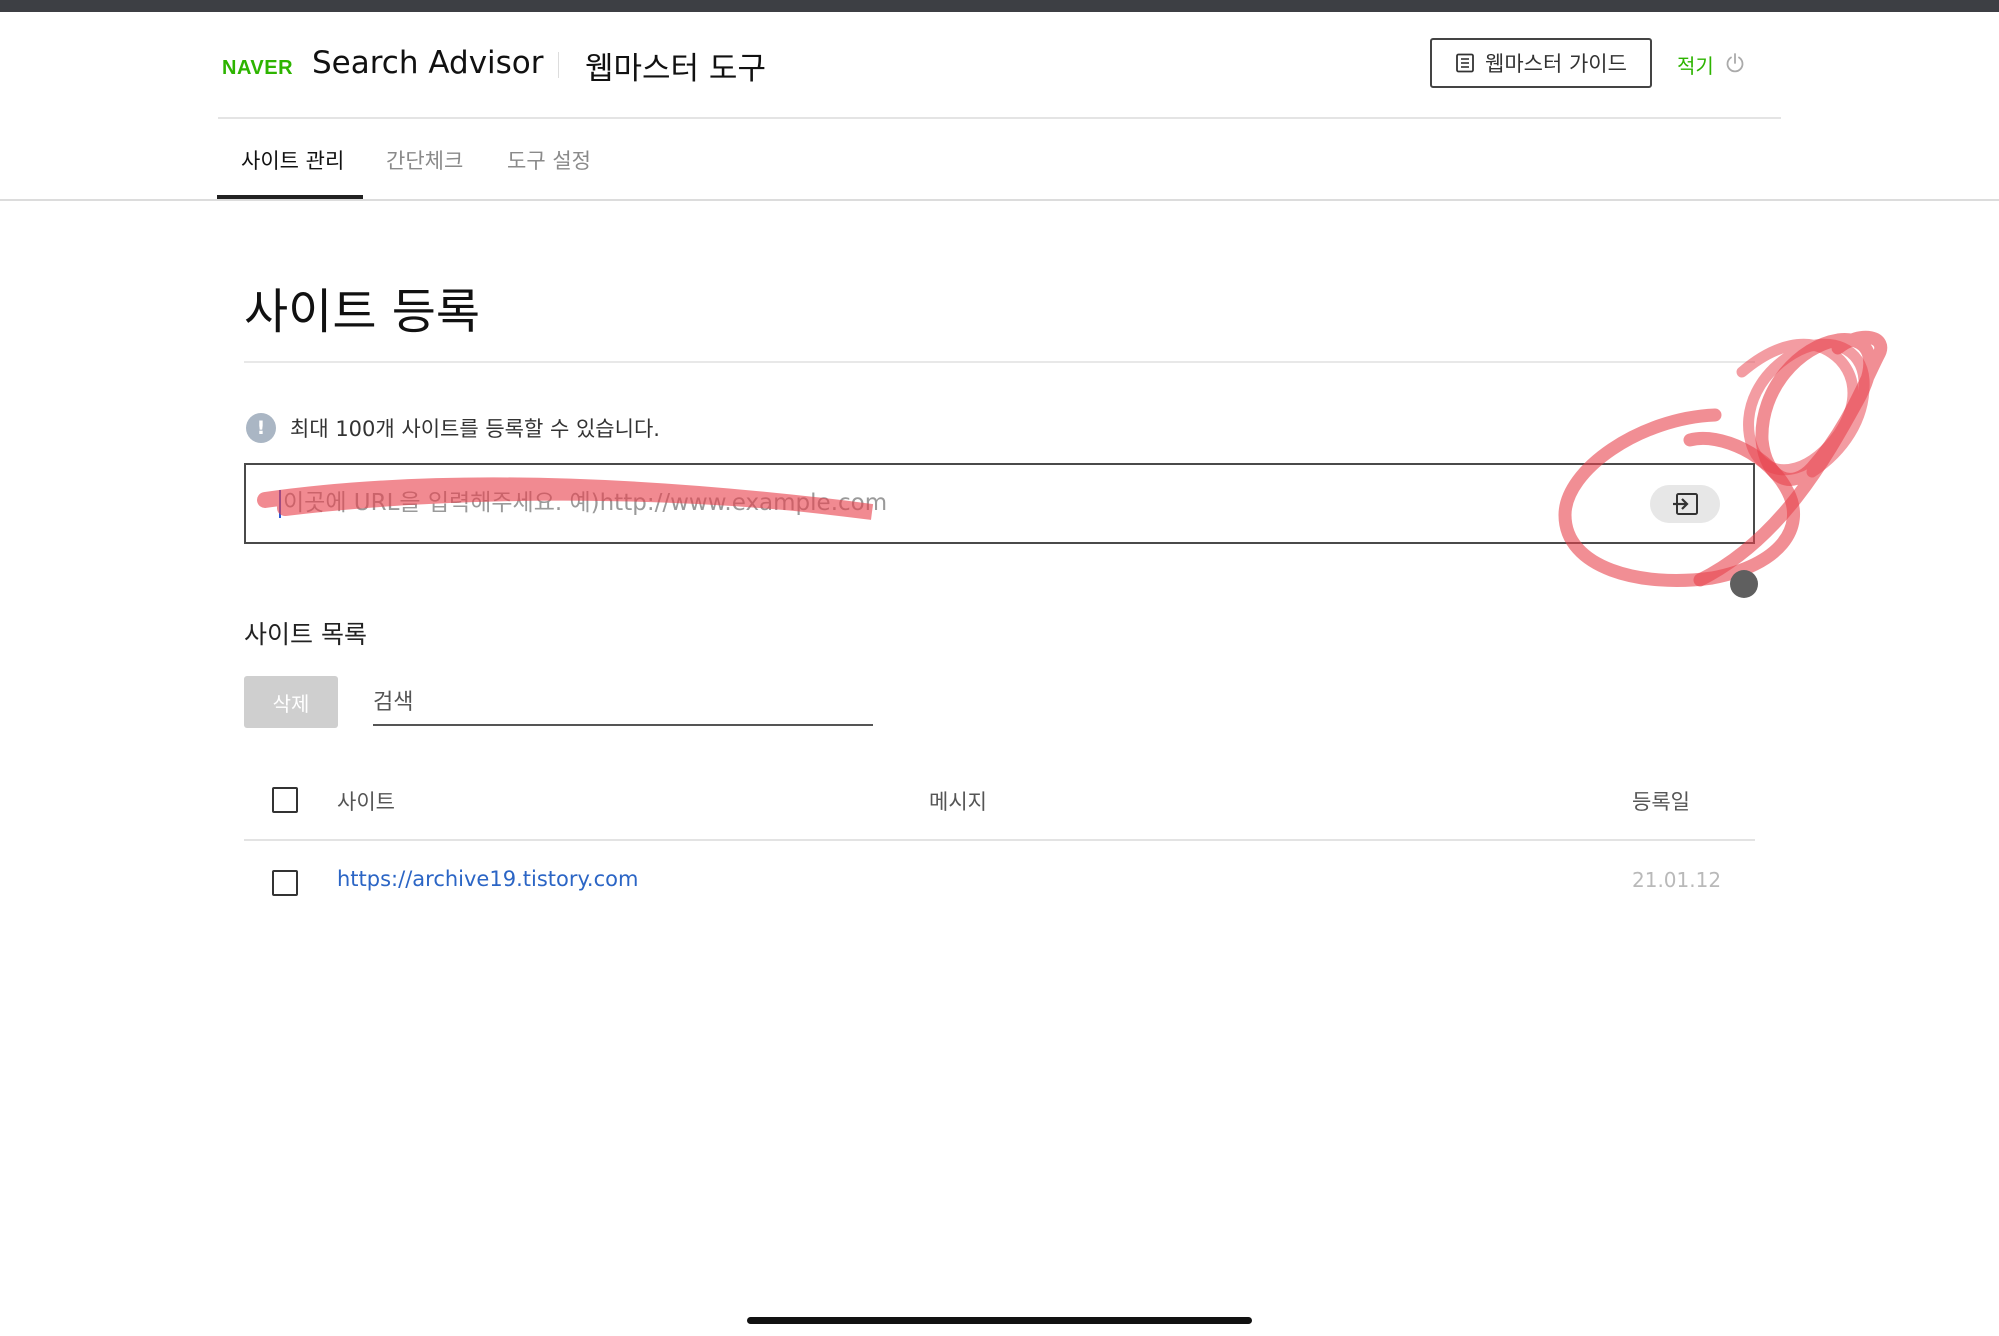 The image size is (1999, 1336). Describe the element at coordinates (1661, 802) in the screenshot. I see `column-header-date: 등록일` at that location.